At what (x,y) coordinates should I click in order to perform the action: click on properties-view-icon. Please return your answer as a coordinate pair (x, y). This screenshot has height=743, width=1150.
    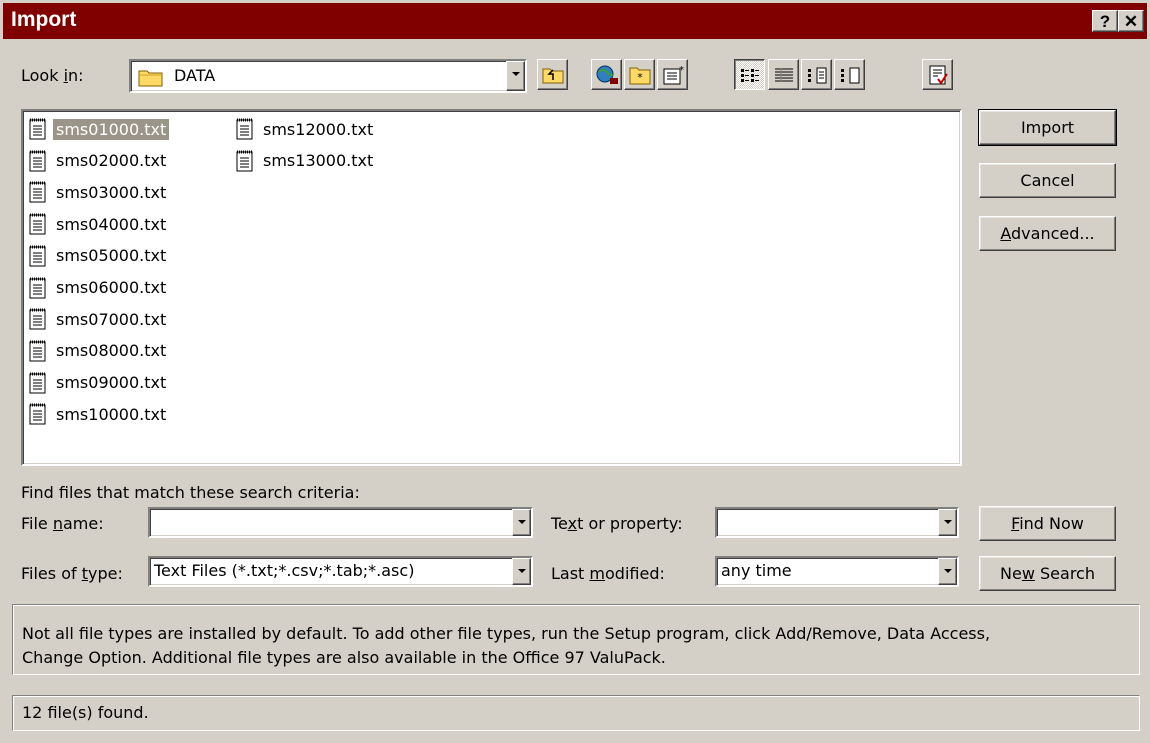
    Looking at the image, I should click on (816, 75).